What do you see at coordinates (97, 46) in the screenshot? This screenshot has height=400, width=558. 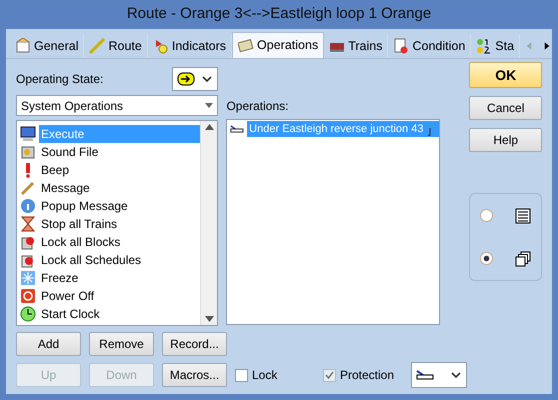 I see `ruler-icon` at bounding box center [97, 46].